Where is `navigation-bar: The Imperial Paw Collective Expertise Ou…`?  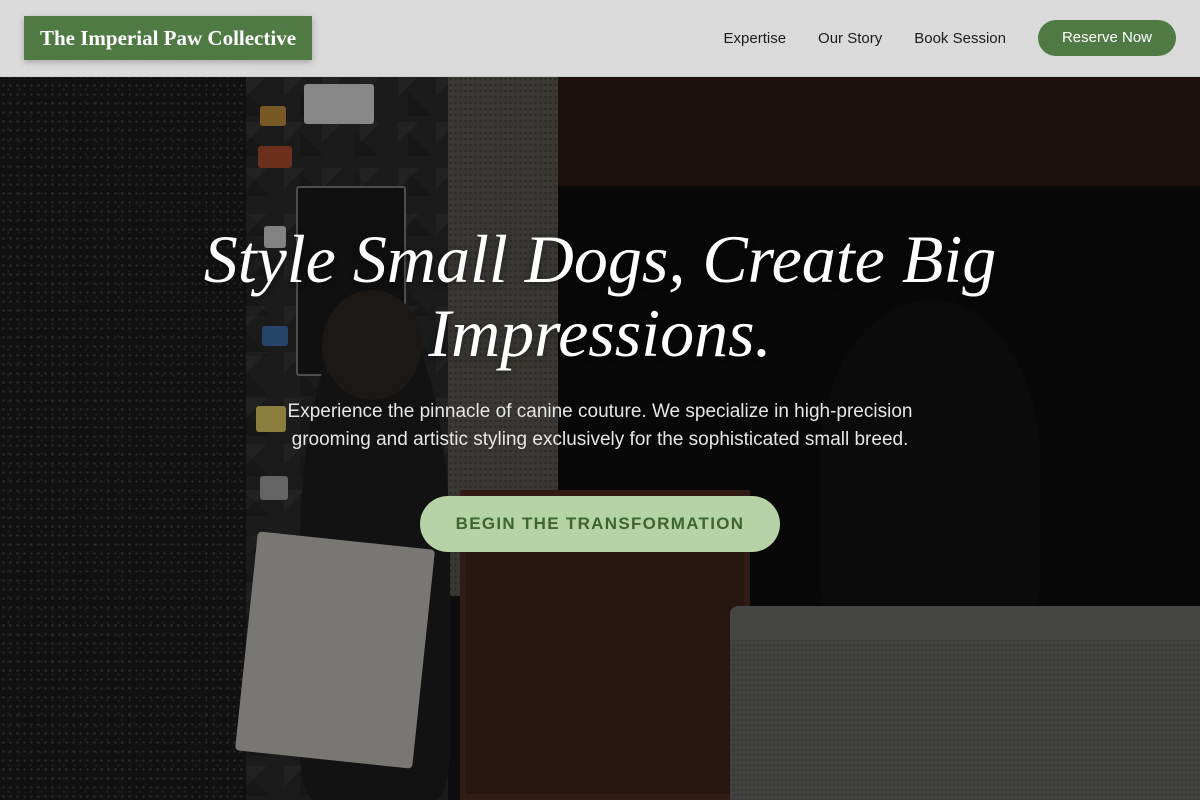 navigation-bar: The Imperial Paw Collective Expertise Ou… is located at coordinates (600, 38).